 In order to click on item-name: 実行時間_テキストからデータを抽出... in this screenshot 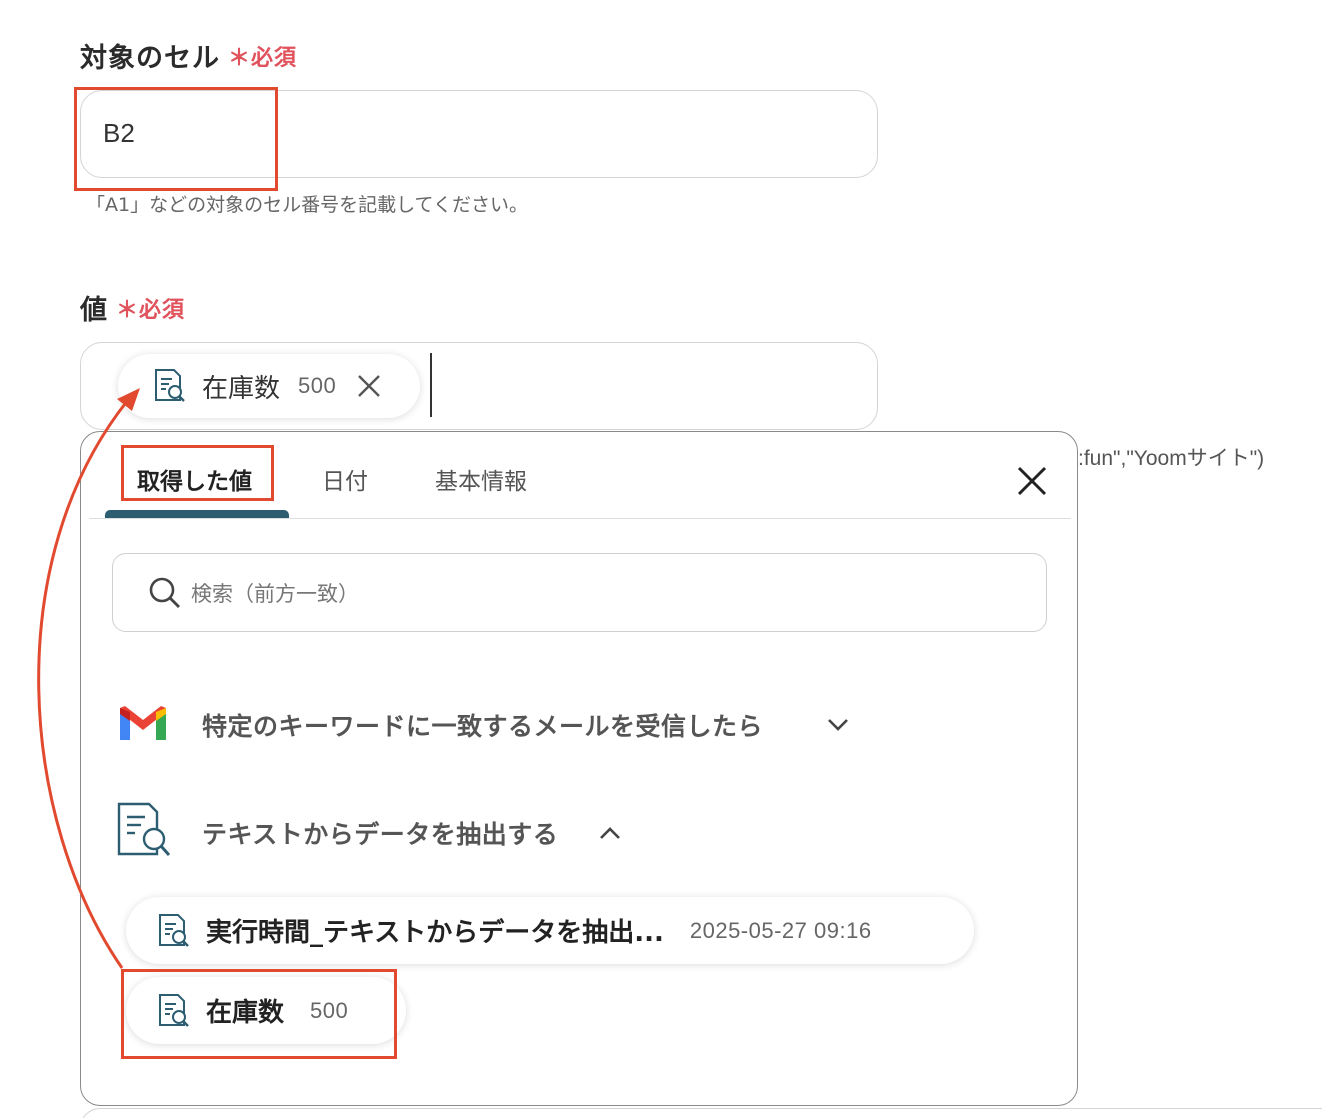, I will do `click(435, 933)`.